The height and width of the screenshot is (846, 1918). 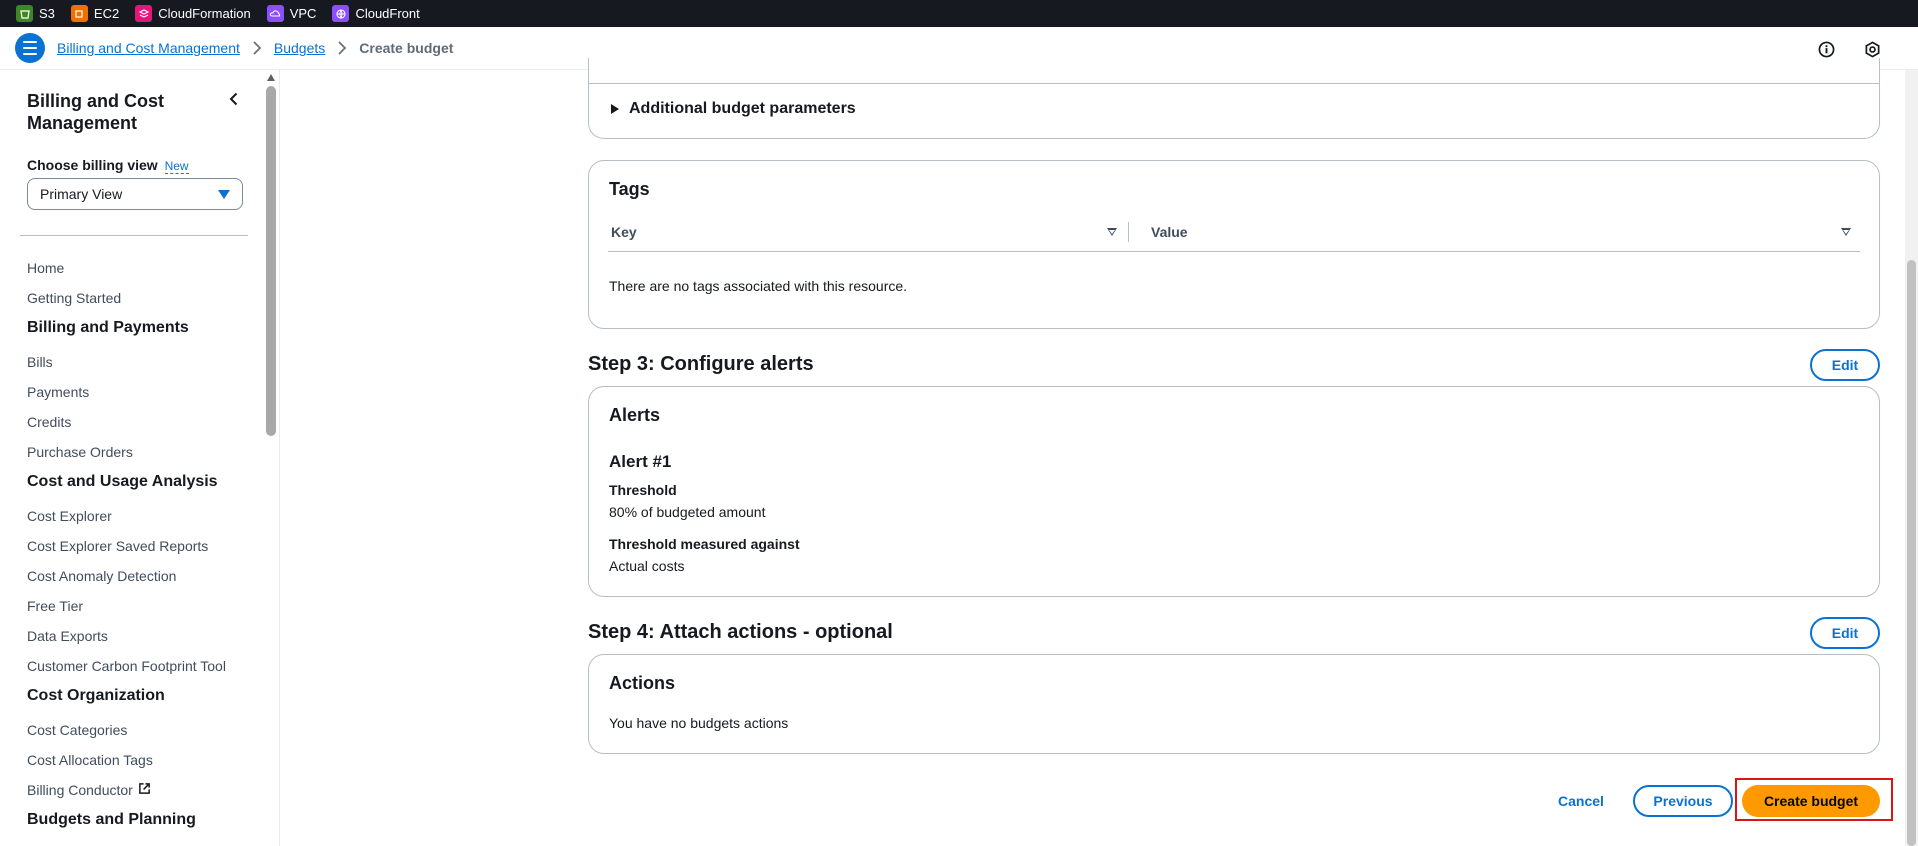 I want to click on sidebar-item-label: Cost Anomaly Detection, so click(x=102, y=576).